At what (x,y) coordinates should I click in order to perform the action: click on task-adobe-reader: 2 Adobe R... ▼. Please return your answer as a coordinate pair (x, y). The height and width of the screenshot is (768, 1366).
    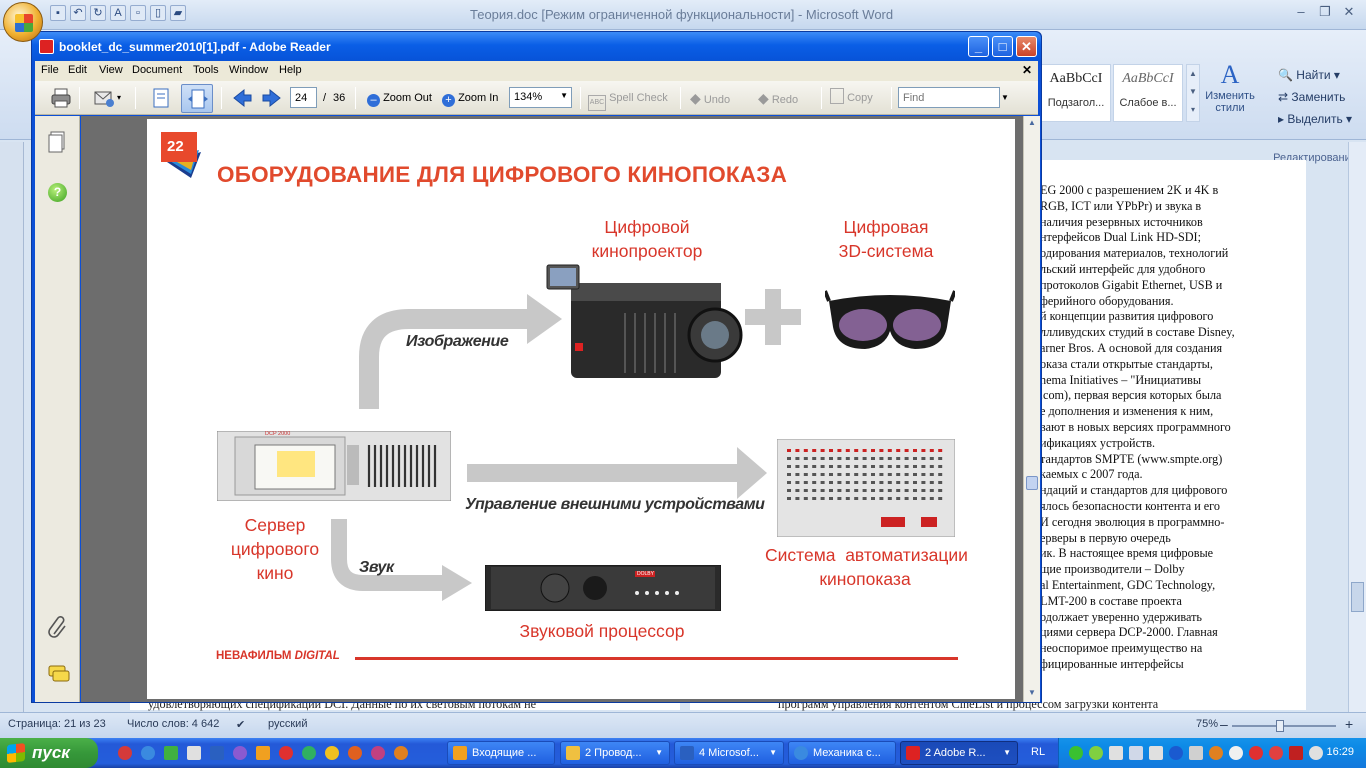
    Looking at the image, I should click on (959, 753).